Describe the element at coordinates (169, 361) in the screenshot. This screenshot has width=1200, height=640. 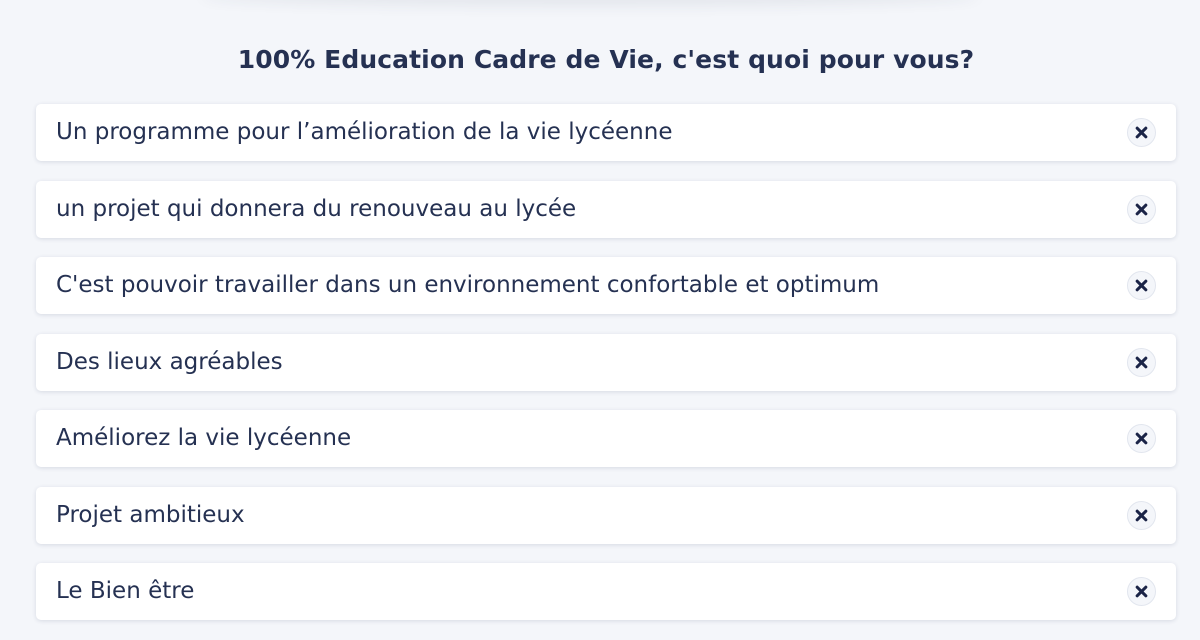
I see `answer-text: Des lieux agréables` at that location.